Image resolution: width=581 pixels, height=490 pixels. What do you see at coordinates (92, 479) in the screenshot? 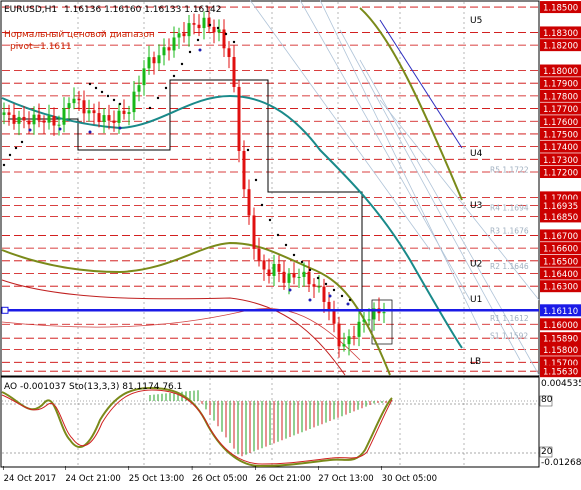
I see `time-label: 24 Oct 21:00` at bounding box center [92, 479].